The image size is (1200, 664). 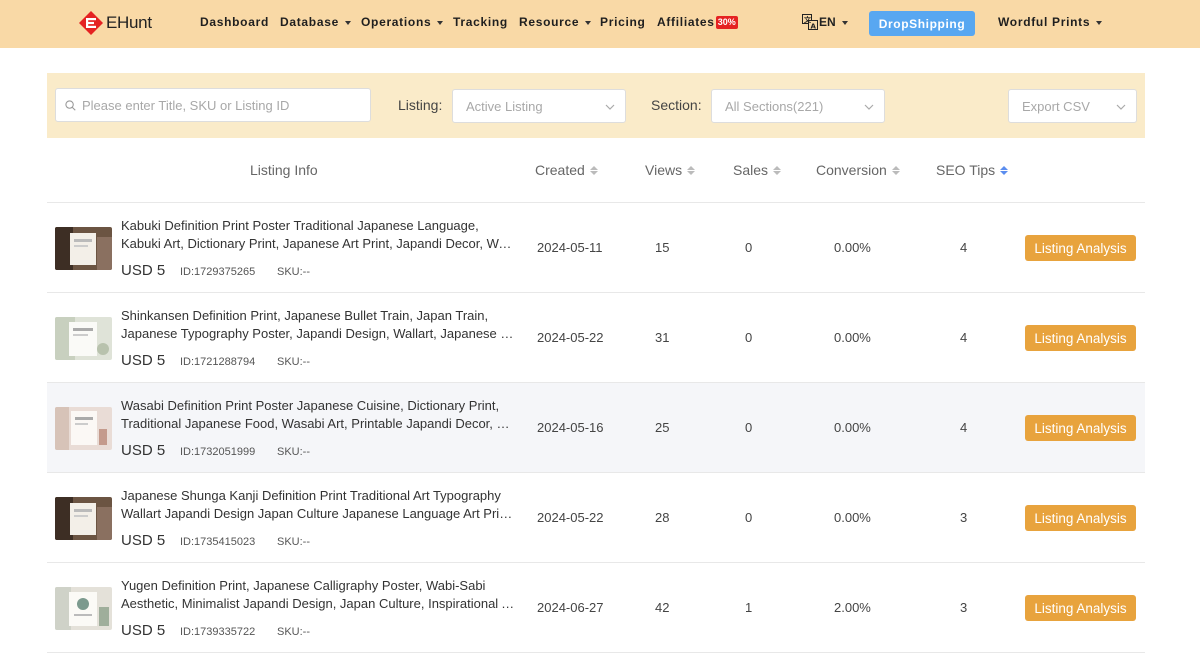 I want to click on discount-badge: 30%, so click(x=726, y=22).